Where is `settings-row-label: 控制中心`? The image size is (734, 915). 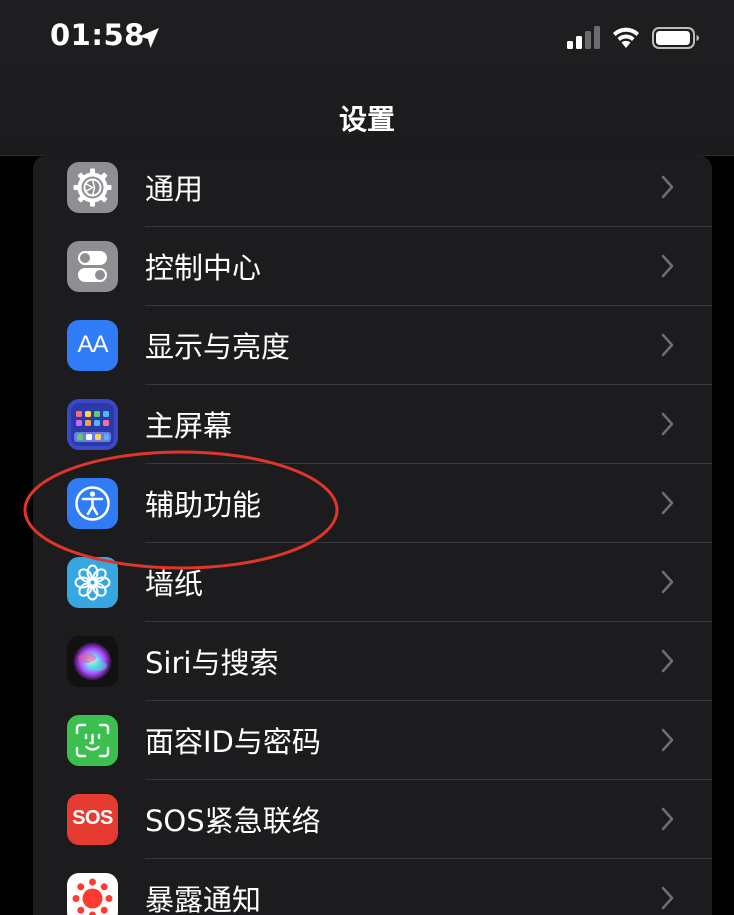
settings-row-label: 控制中心 is located at coordinates (203, 266).